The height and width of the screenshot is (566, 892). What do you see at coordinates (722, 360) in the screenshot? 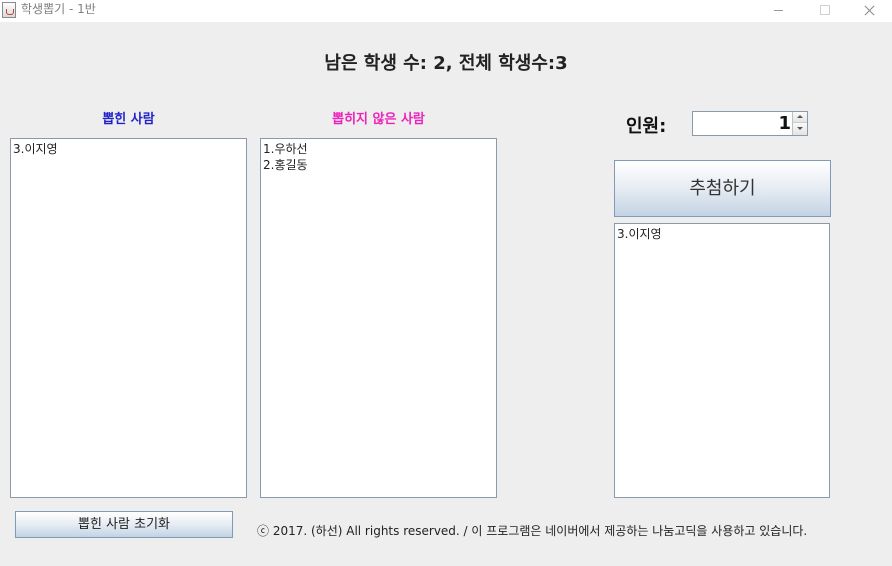
I see `draw-result-list: 3.이지영` at bounding box center [722, 360].